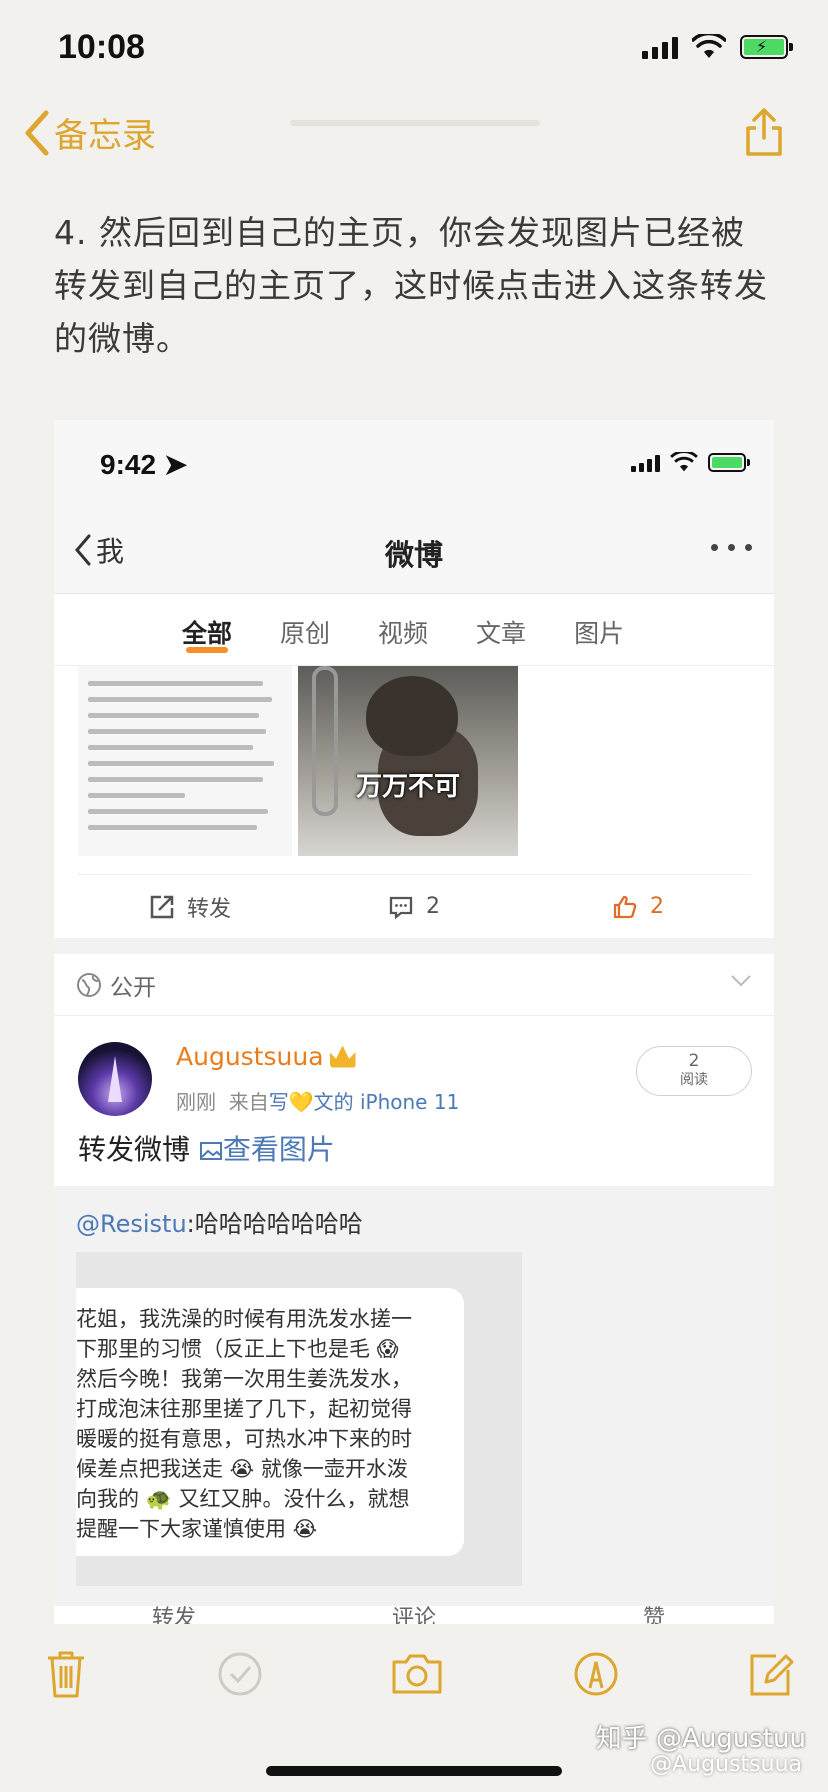 Image resolution: width=828 pixels, height=1792 pixels. Describe the element at coordinates (694, 1071) in the screenshot. I see `read-count-badge: 2 阅读` at that location.